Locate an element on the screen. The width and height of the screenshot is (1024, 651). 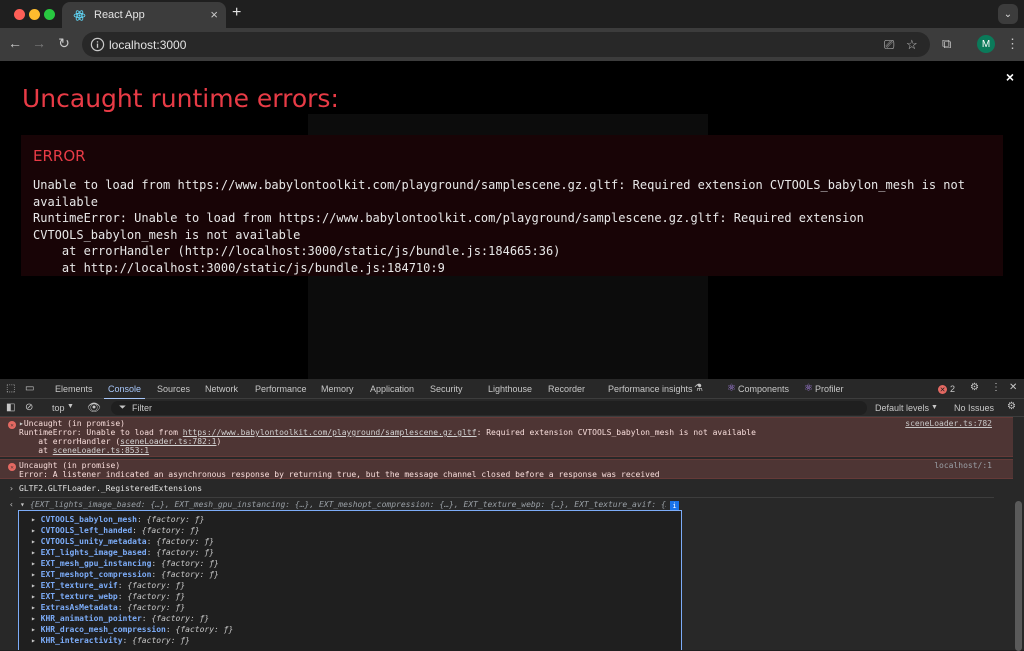
tab-network: Network is located at coordinates (221, 389).